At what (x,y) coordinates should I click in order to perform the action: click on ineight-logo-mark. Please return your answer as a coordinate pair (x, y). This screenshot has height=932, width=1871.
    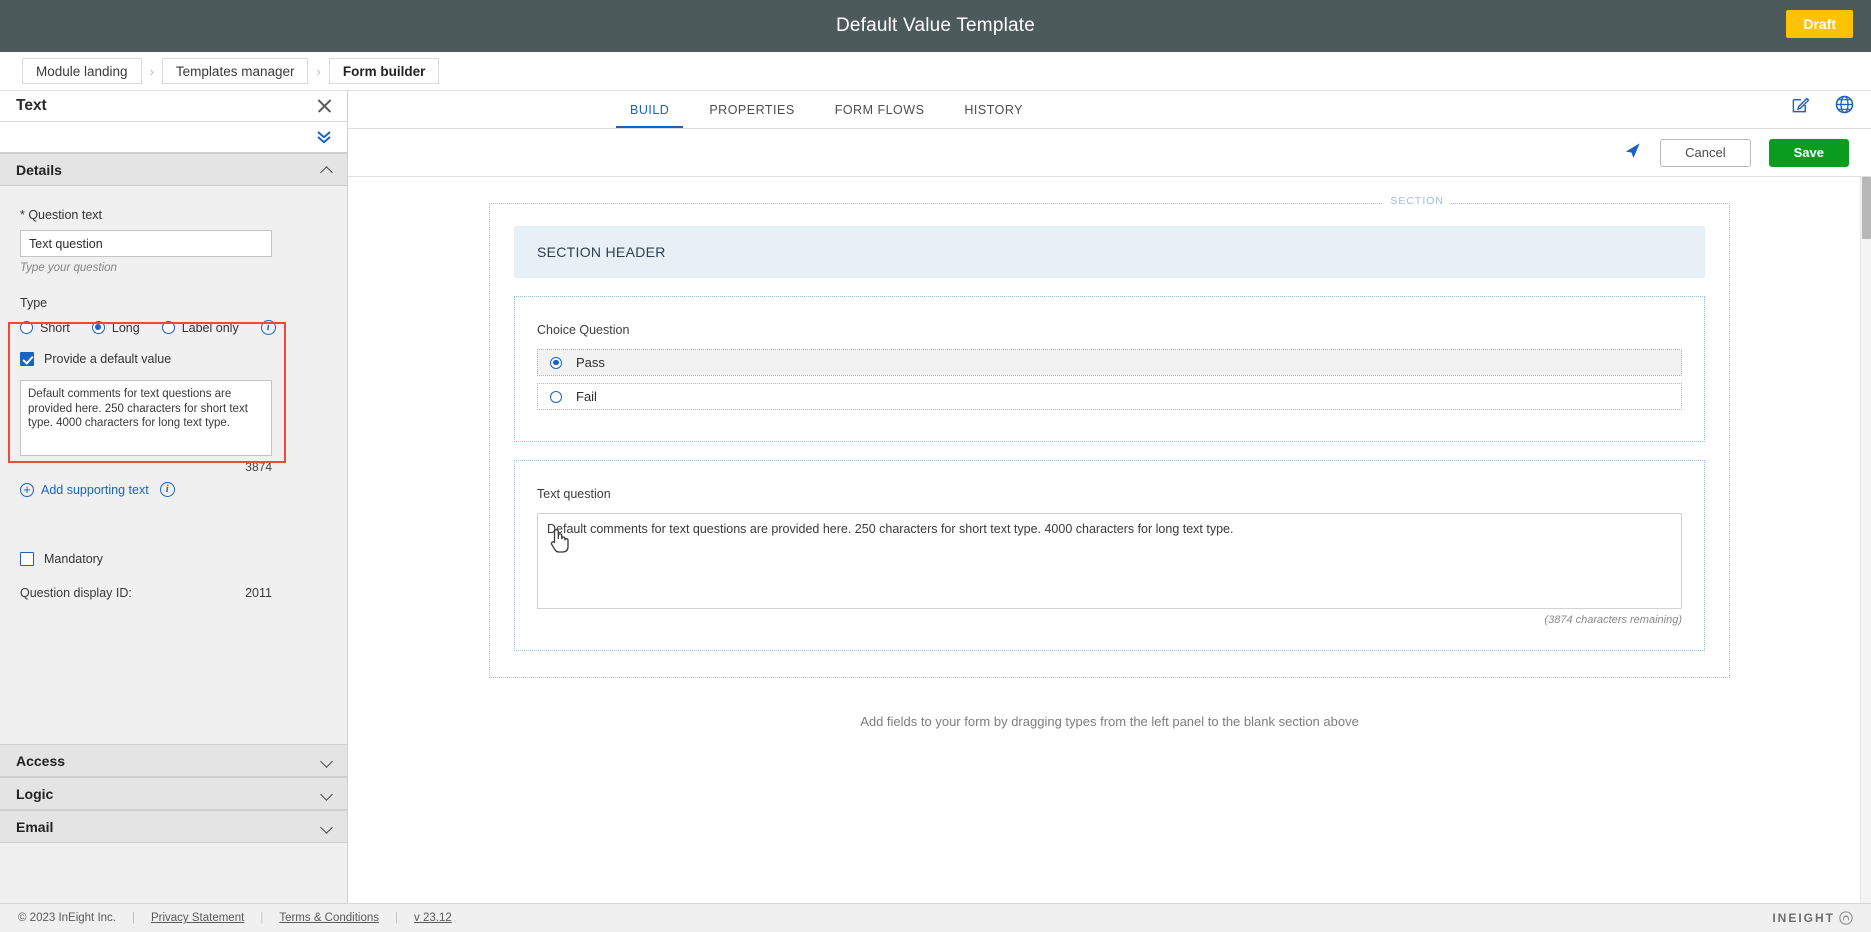
    Looking at the image, I should click on (1846, 918).